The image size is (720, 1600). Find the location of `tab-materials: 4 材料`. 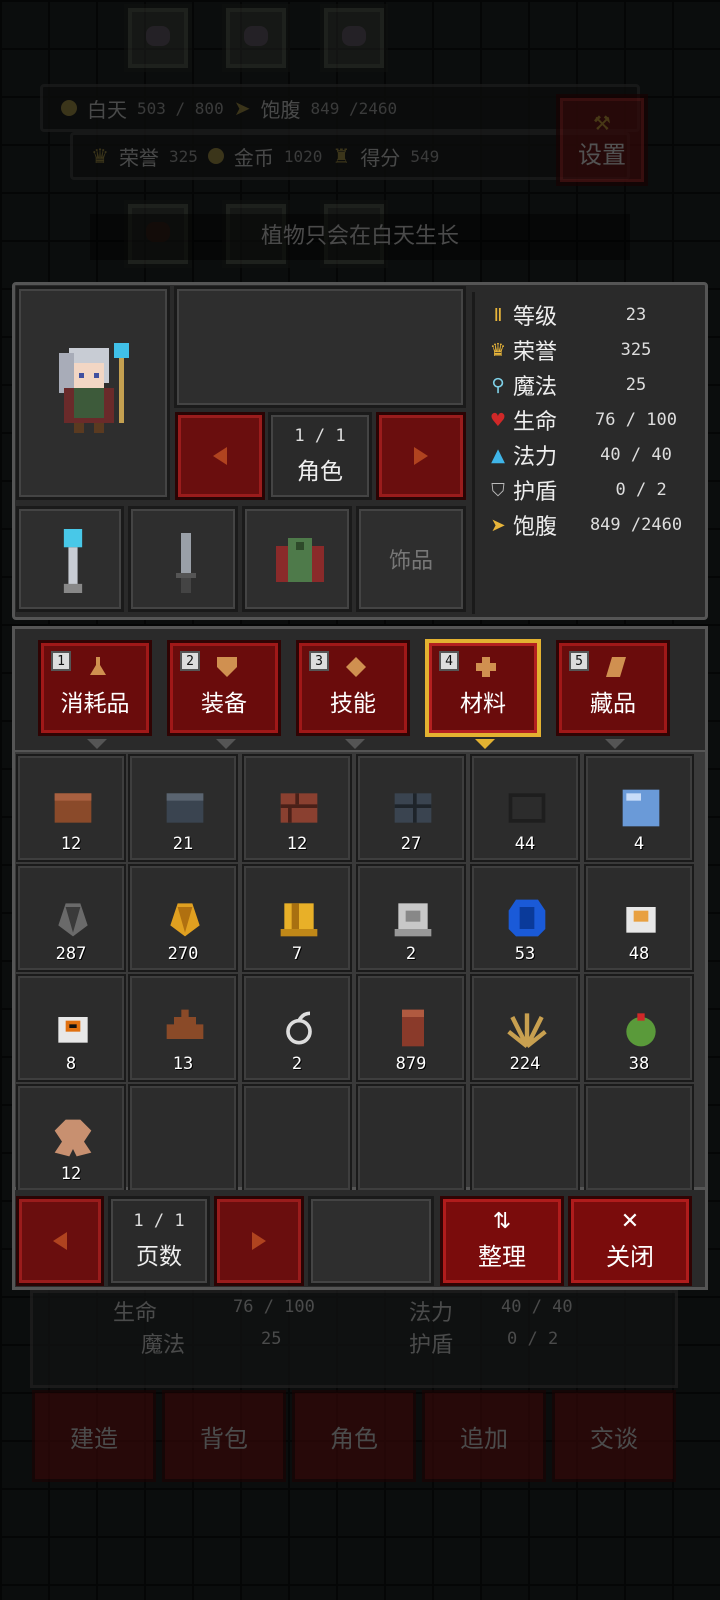

tab-materials: 4 材料 is located at coordinates (483, 694).